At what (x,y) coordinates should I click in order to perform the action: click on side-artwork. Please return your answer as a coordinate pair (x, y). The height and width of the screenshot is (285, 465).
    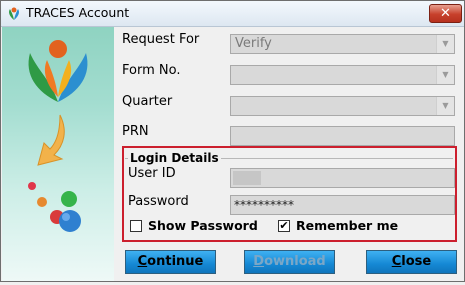
    Looking at the image, I should click on (58, 136).